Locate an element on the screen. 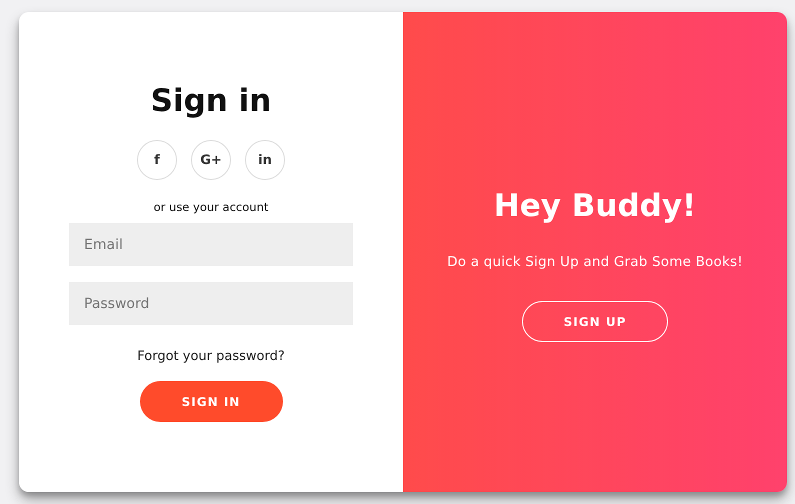  sign-in-title: Sign in is located at coordinates (211, 101).